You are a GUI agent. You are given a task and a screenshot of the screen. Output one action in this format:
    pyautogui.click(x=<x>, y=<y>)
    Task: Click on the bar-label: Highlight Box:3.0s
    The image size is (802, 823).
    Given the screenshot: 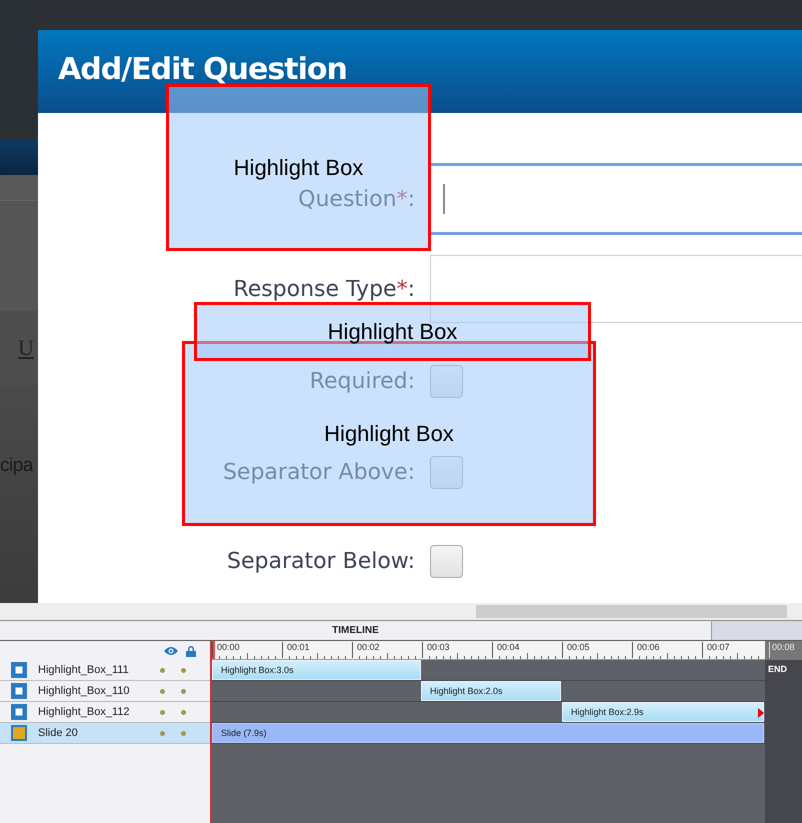 What is the action you would take?
    pyautogui.click(x=257, y=670)
    